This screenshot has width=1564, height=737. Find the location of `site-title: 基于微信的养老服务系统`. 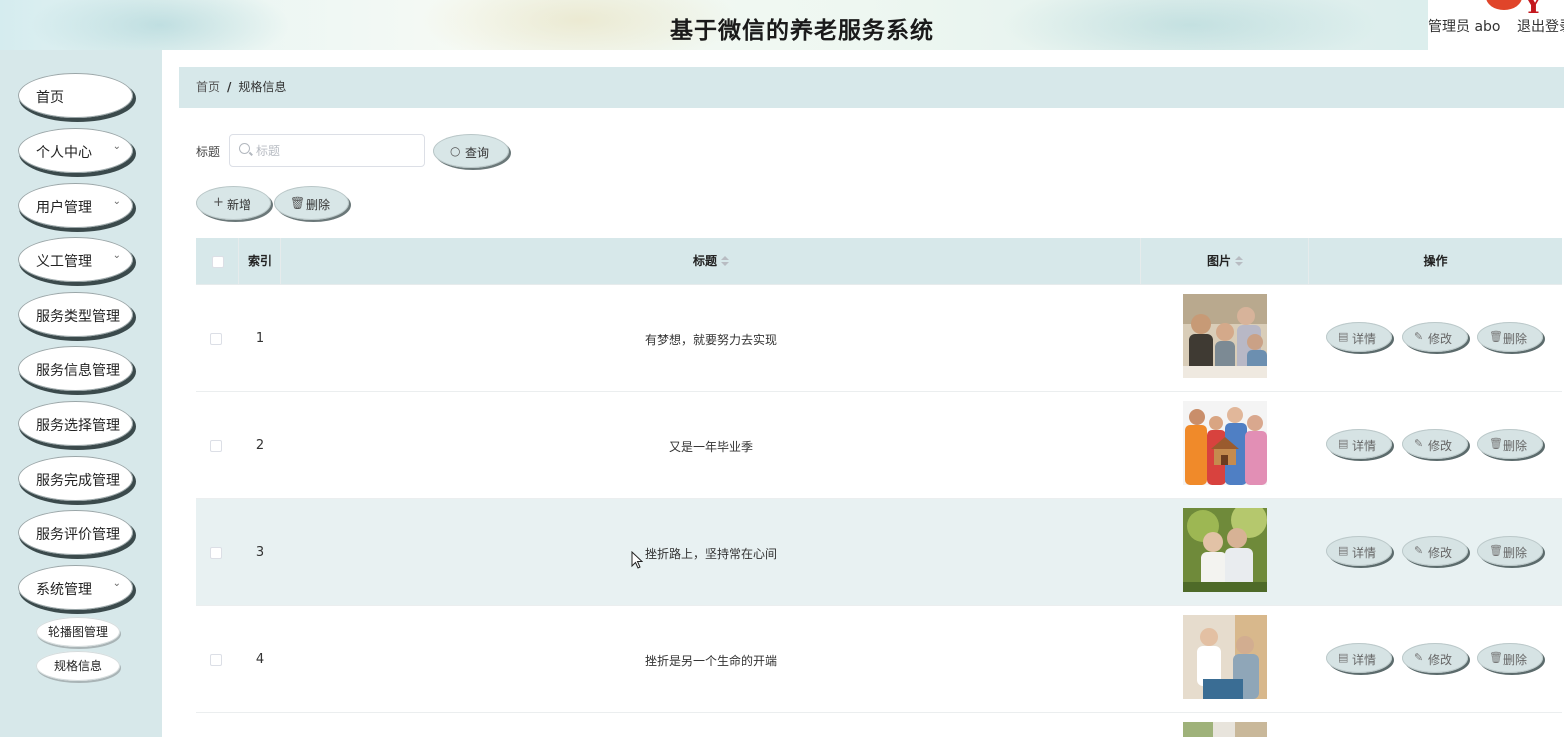

site-title: 基于微信的养老服务系统 is located at coordinates (802, 31).